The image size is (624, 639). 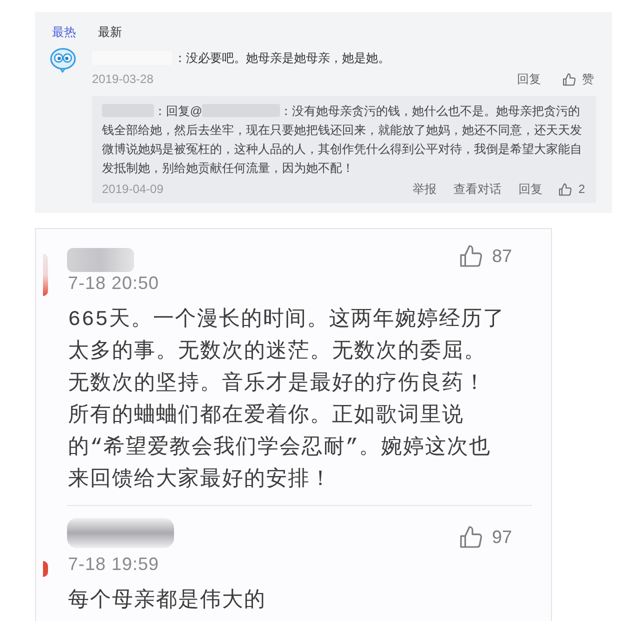 What do you see at coordinates (63, 60) in the screenshot?
I see `avatar-icon` at bounding box center [63, 60].